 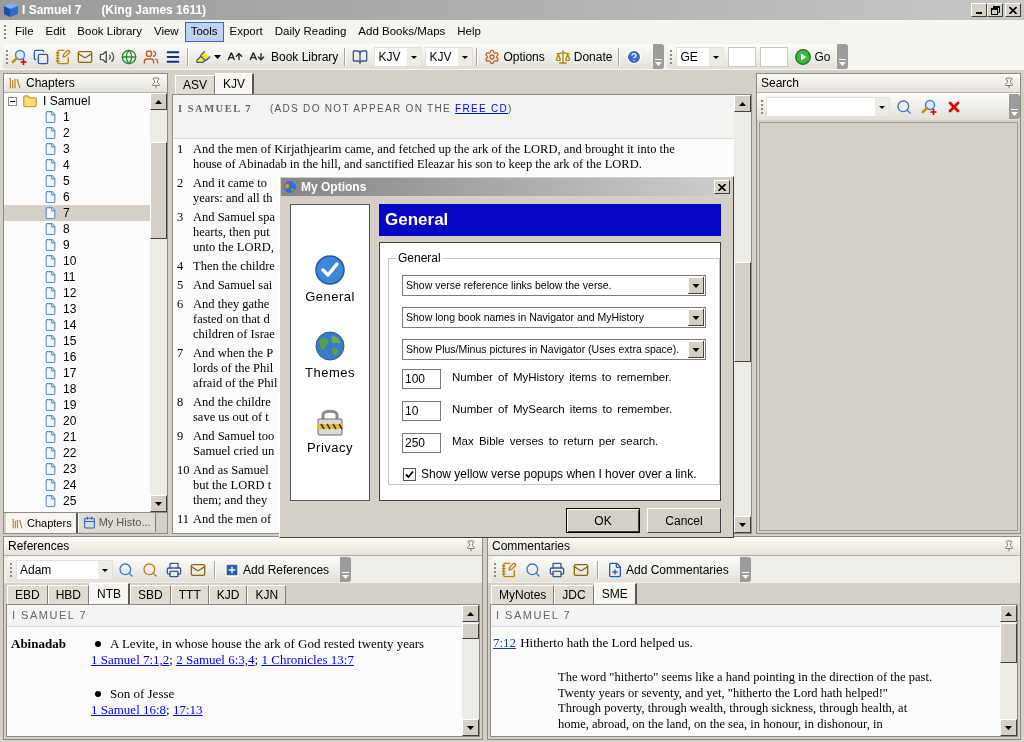 I want to click on tree-item: 12, so click(x=77, y=293).